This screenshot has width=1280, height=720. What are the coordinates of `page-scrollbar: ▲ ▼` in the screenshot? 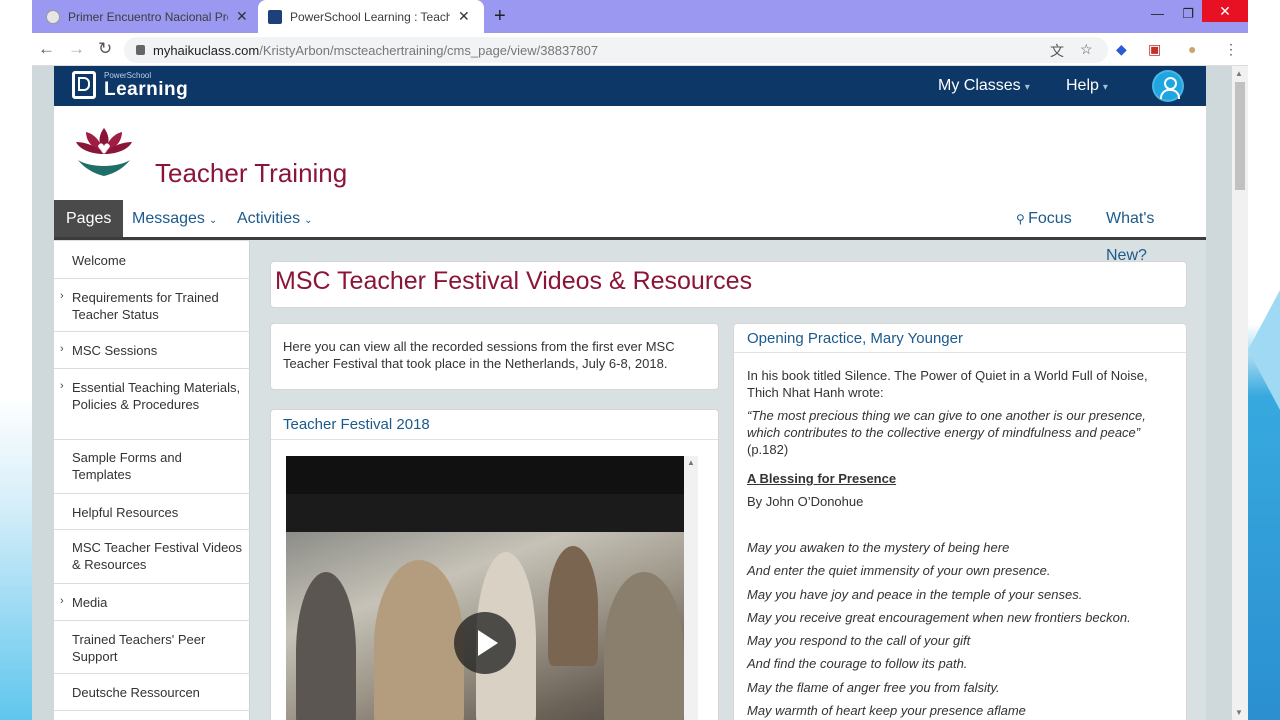 It's located at (1240, 393).